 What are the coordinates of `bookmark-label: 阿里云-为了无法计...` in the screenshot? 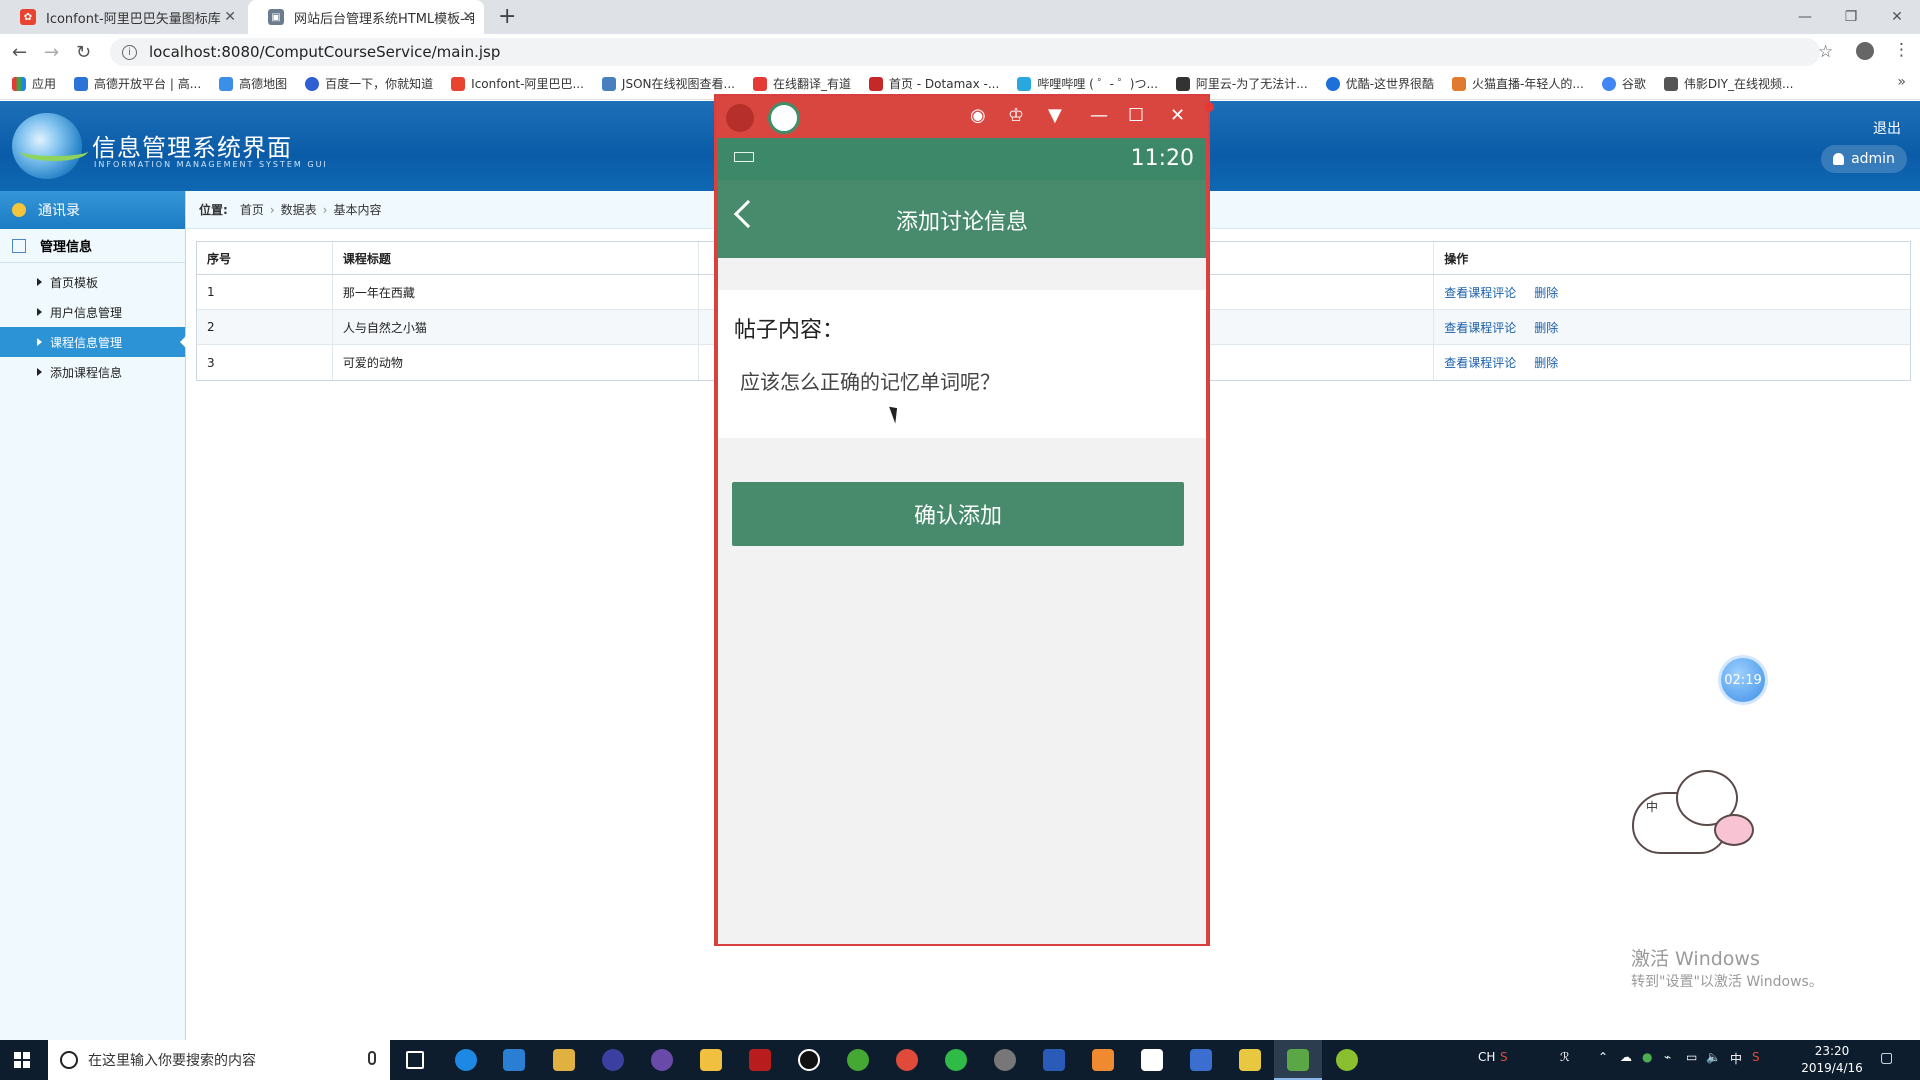 It's located at (1251, 84).